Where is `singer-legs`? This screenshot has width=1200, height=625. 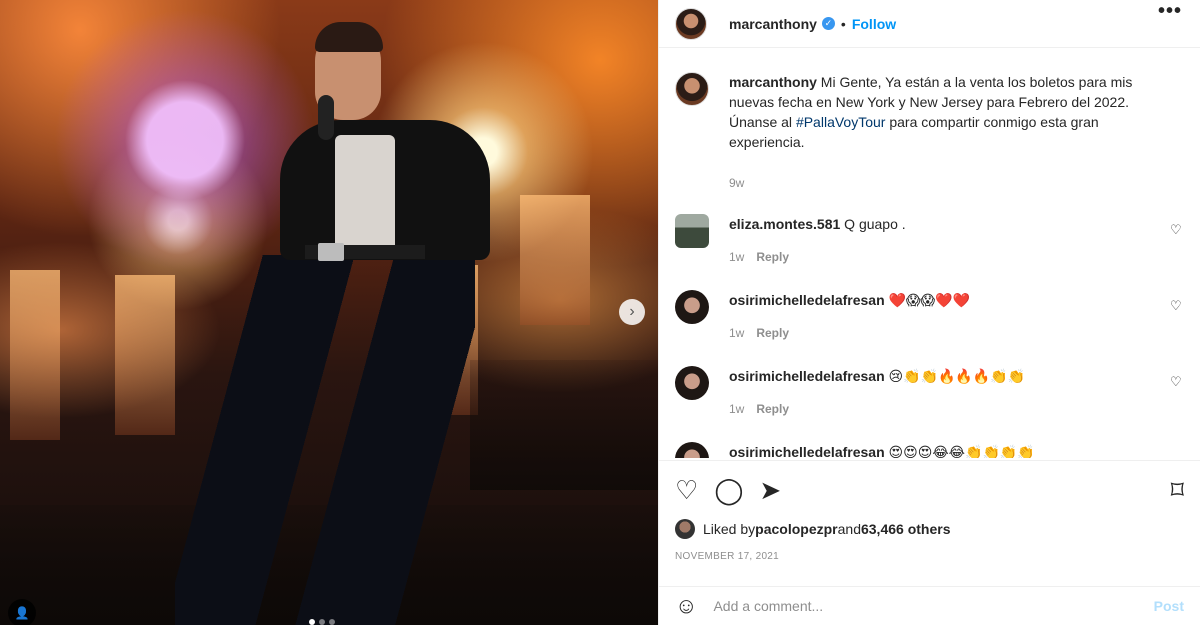
singer-legs is located at coordinates (325, 440).